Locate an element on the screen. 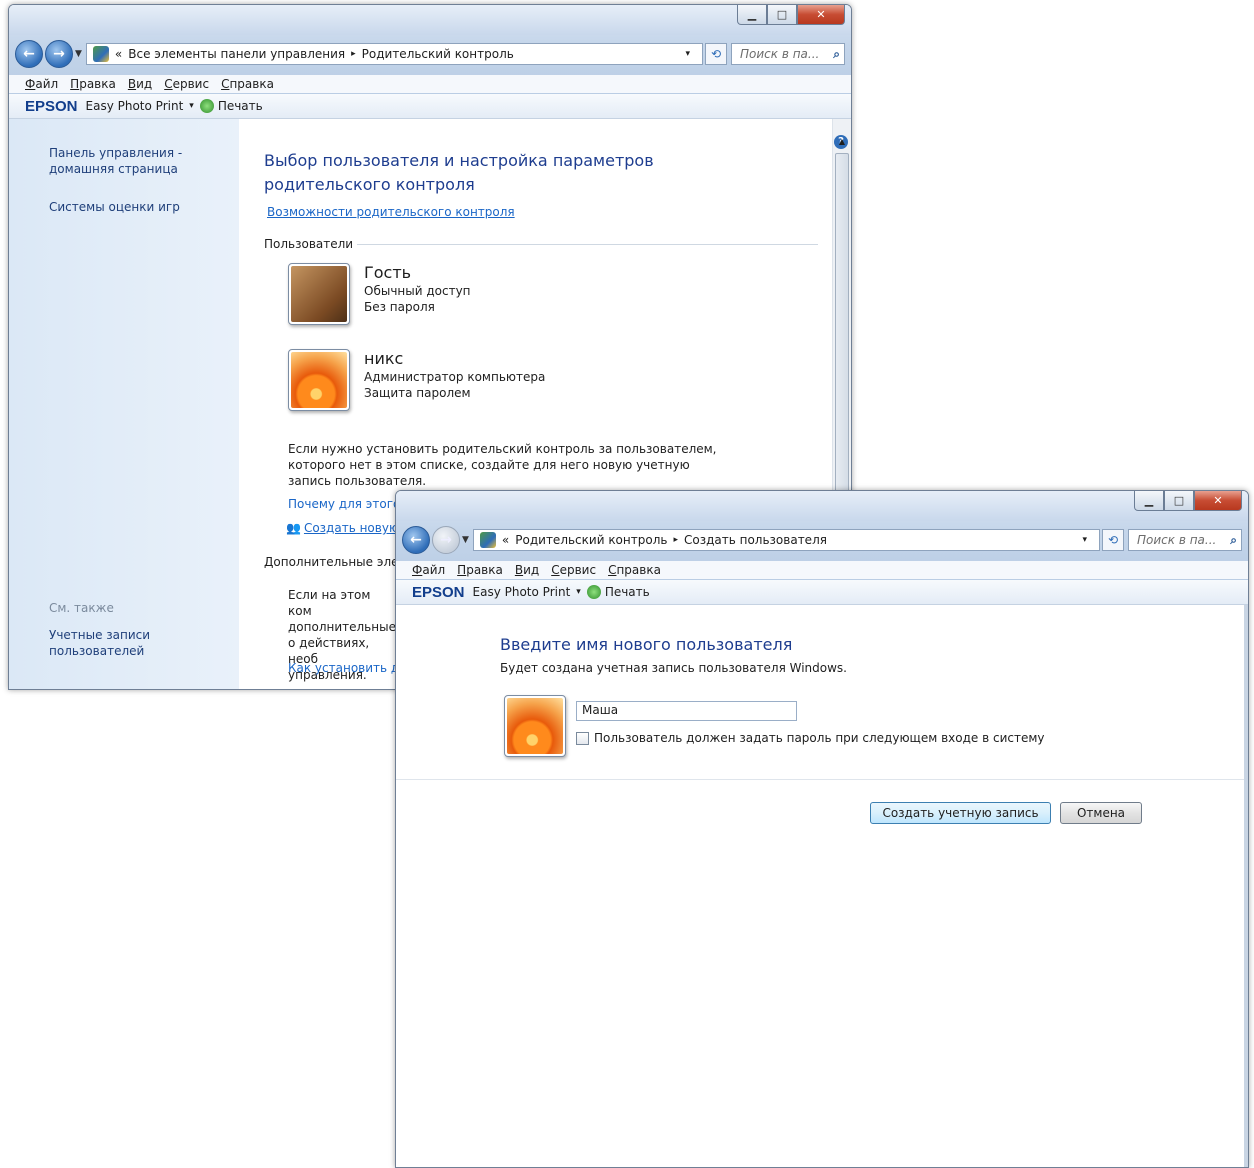 This screenshot has width=1254, height=1168. niks-avatar is located at coordinates (319, 380).